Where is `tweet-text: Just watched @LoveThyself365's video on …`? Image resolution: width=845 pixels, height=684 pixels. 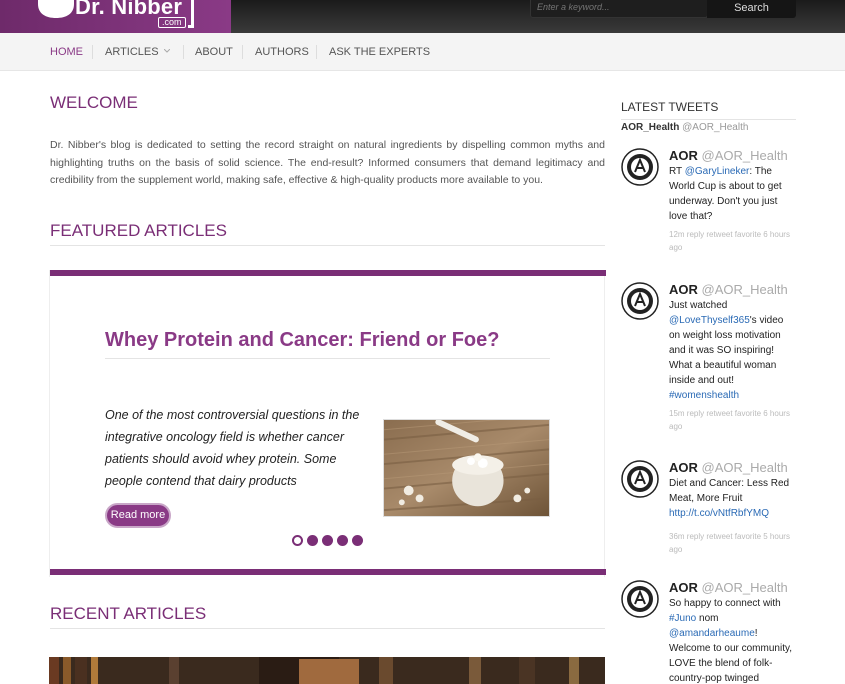
tweet-text: Just watched @LoveThyself365's video on … is located at coordinates (732, 350).